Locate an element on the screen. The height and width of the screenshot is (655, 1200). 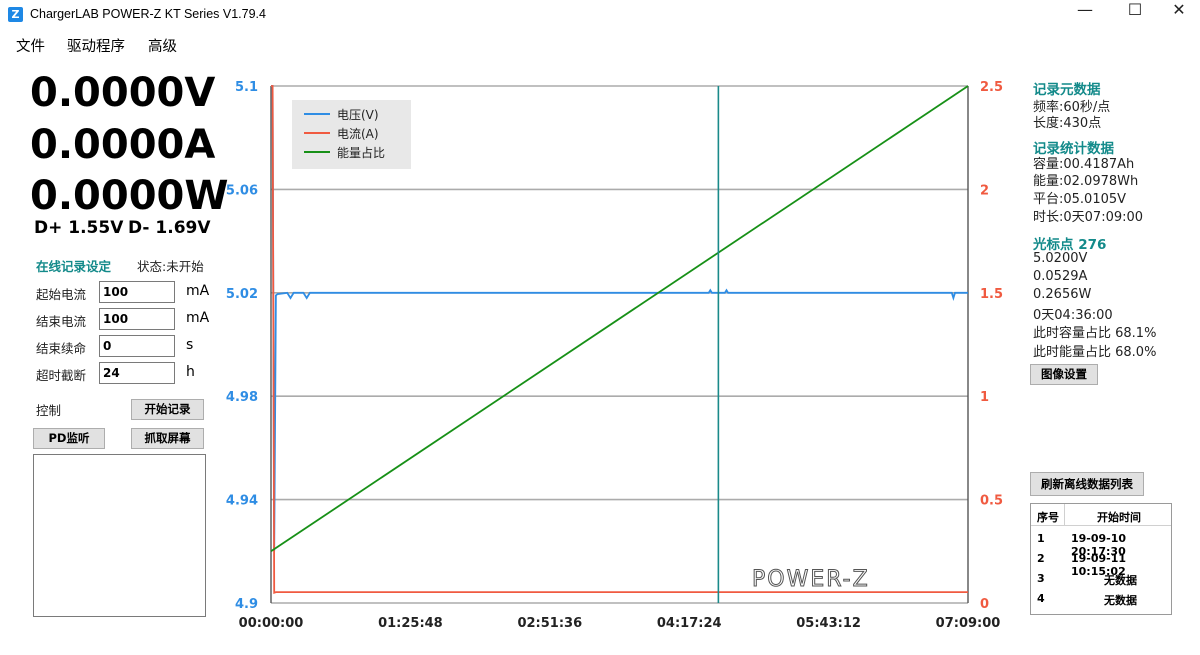
refresh-offline-button: 刷新离线数据列表 is located at coordinates (1087, 484).